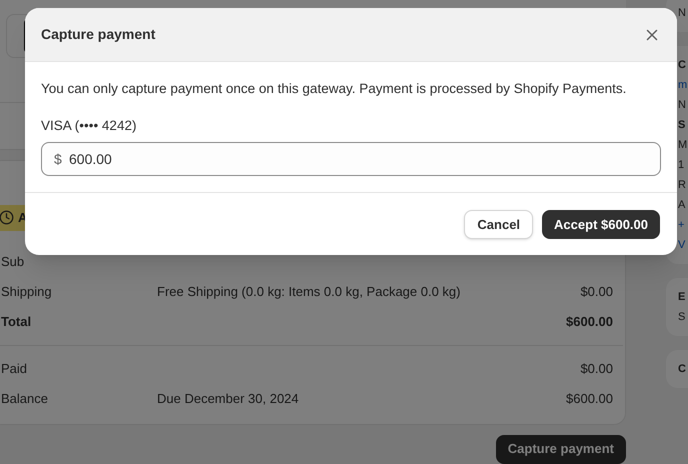 Image resolution: width=688 pixels, height=464 pixels. I want to click on payment-detail: Due December 30, 2024, so click(228, 398).